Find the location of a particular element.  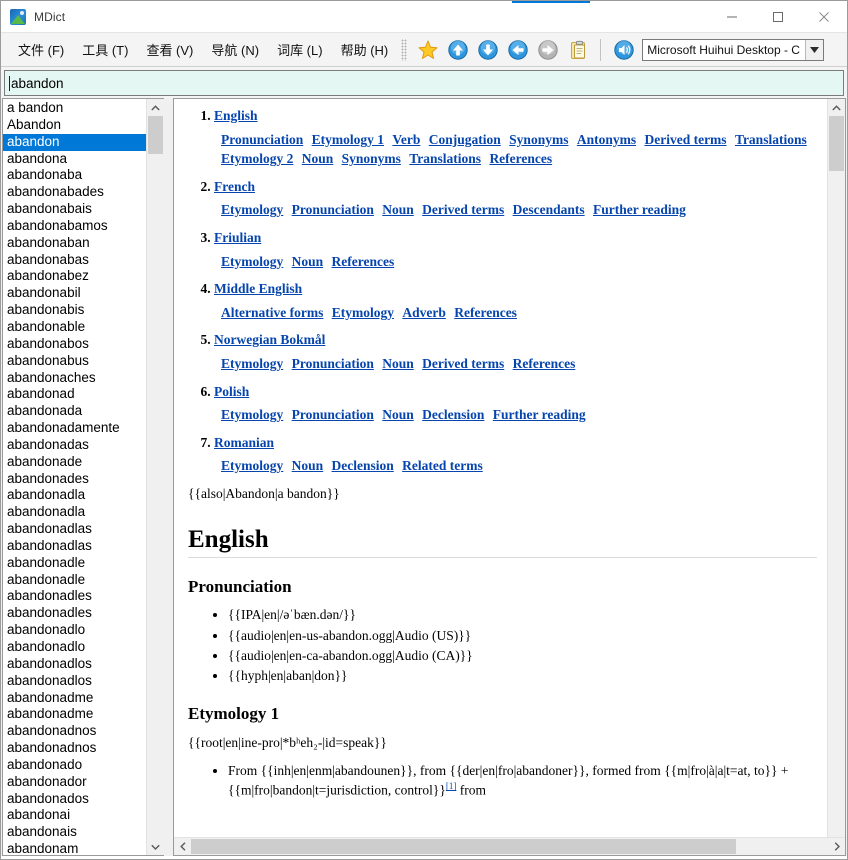

speaker-icon is located at coordinates (623, 49).